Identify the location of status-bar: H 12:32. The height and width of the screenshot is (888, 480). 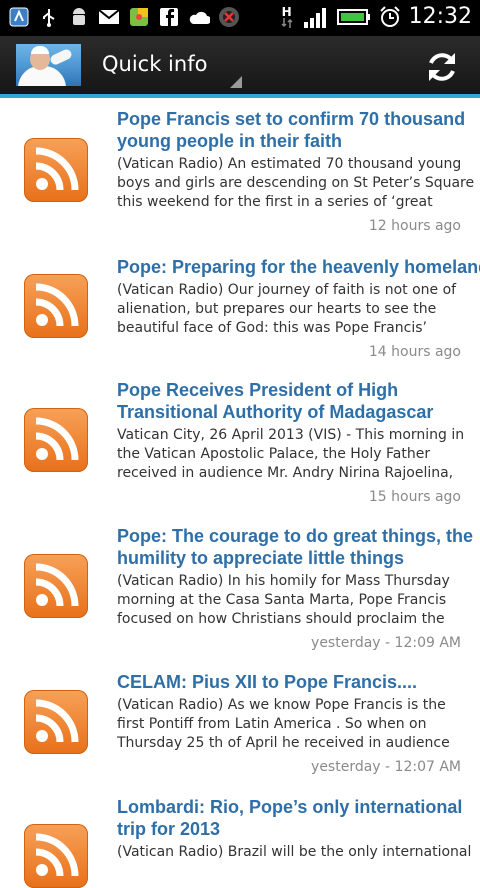
(240, 18).